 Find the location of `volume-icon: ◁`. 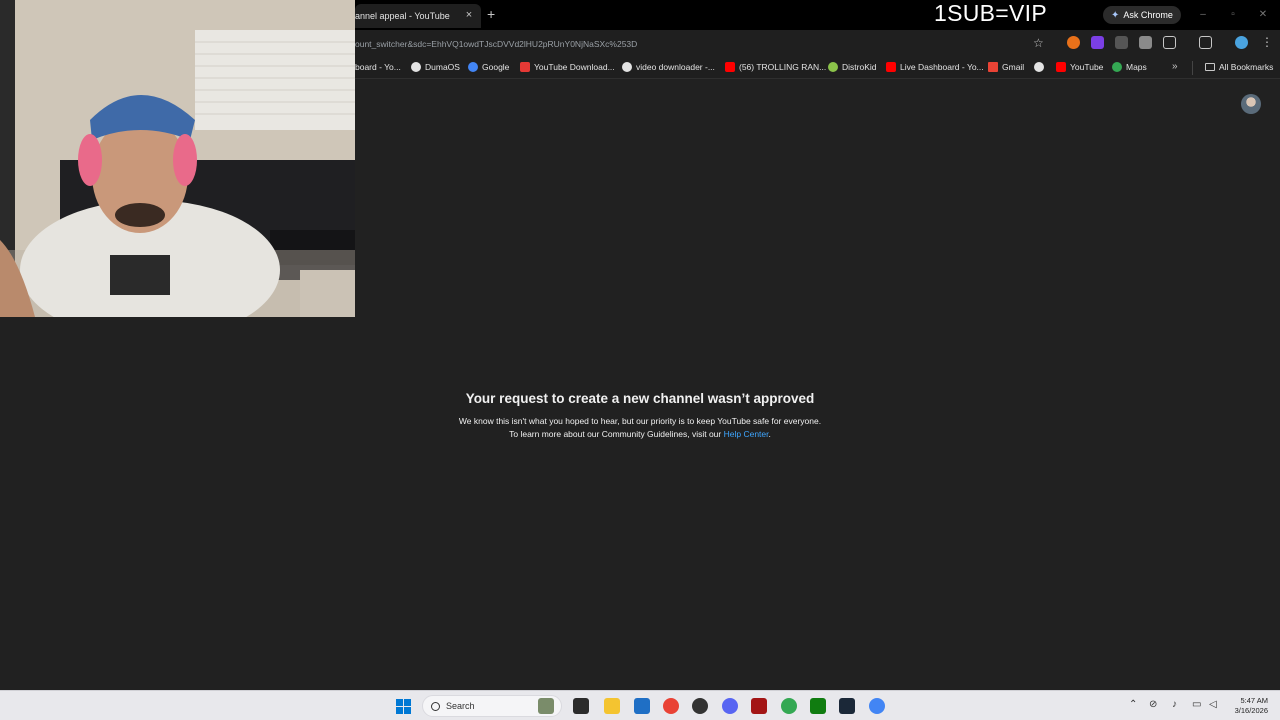

volume-icon: ◁ is located at coordinates (1213, 704).